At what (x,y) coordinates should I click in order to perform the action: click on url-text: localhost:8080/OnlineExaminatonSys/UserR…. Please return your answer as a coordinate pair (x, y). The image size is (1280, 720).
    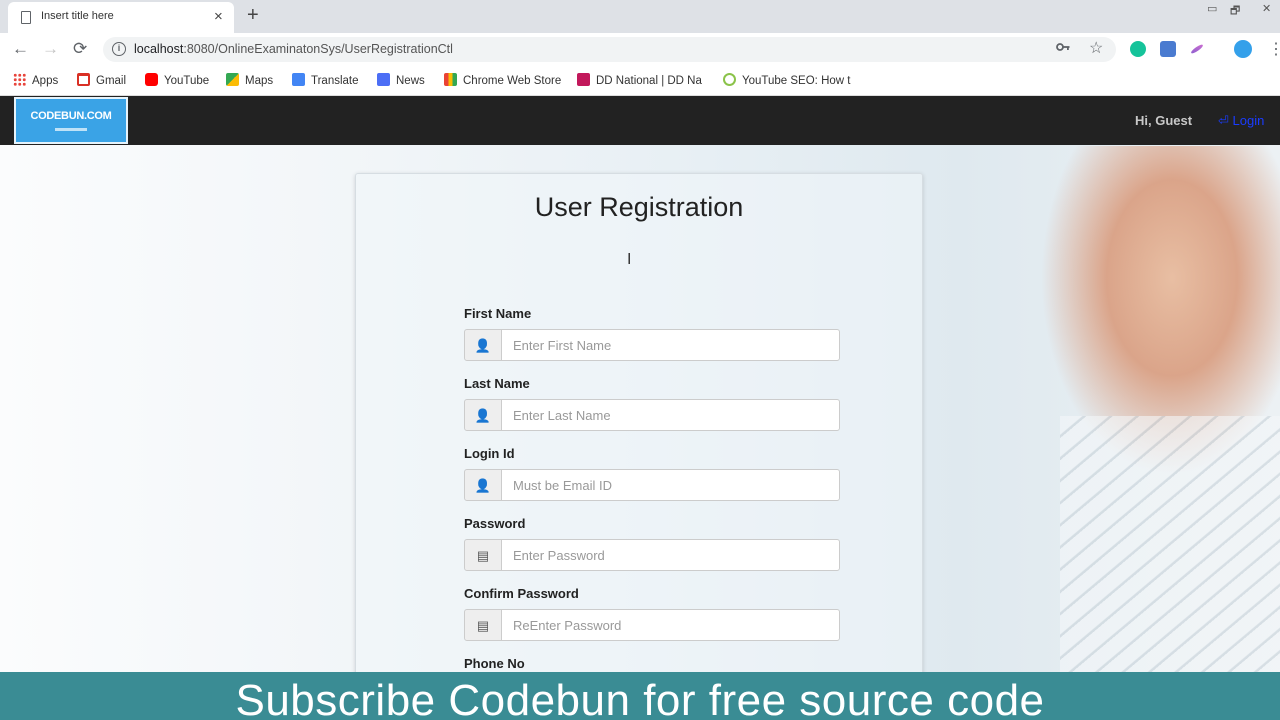
    Looking at the image, I should click on (293, 49).